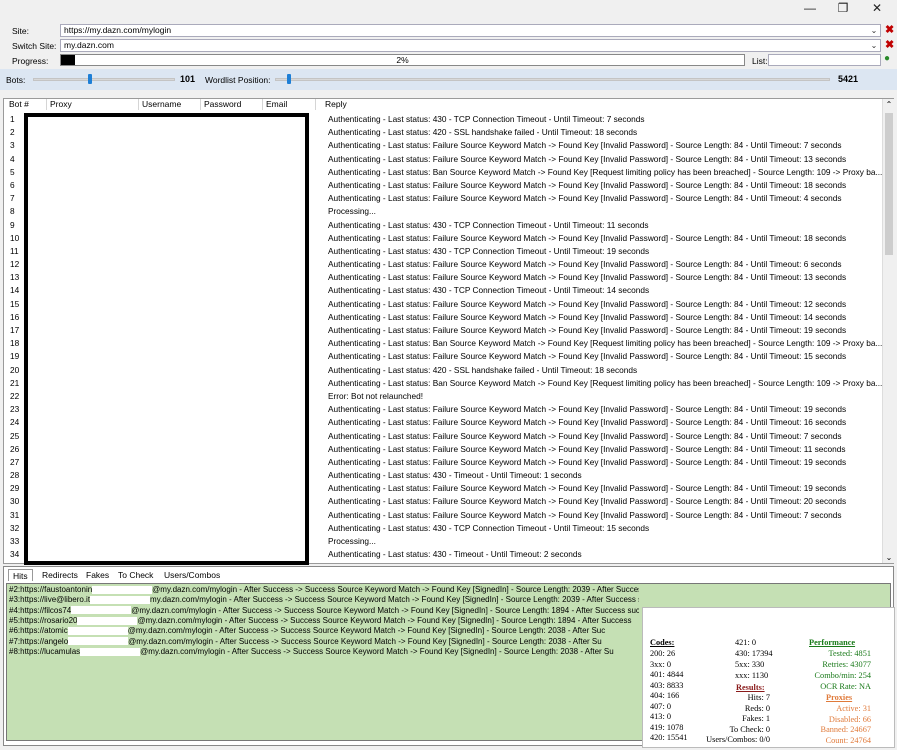 The width and height of the screenshot is (897, 750). Describe the element at coordinates (15, 448) in the screenshot. I see `bot-number: 26` at that location.